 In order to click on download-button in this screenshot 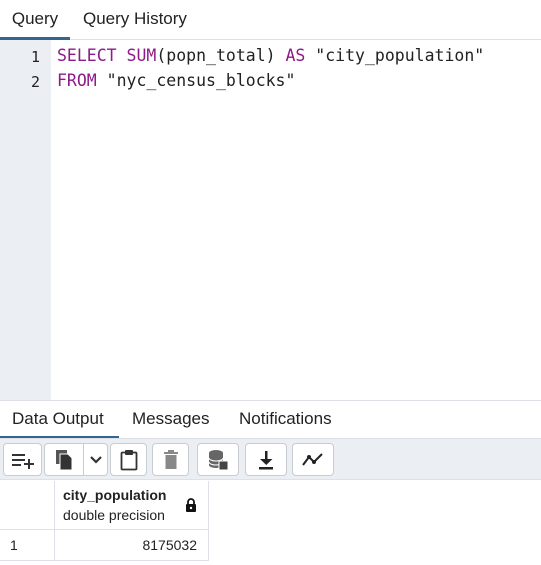, I will do `click(266, 459)`.